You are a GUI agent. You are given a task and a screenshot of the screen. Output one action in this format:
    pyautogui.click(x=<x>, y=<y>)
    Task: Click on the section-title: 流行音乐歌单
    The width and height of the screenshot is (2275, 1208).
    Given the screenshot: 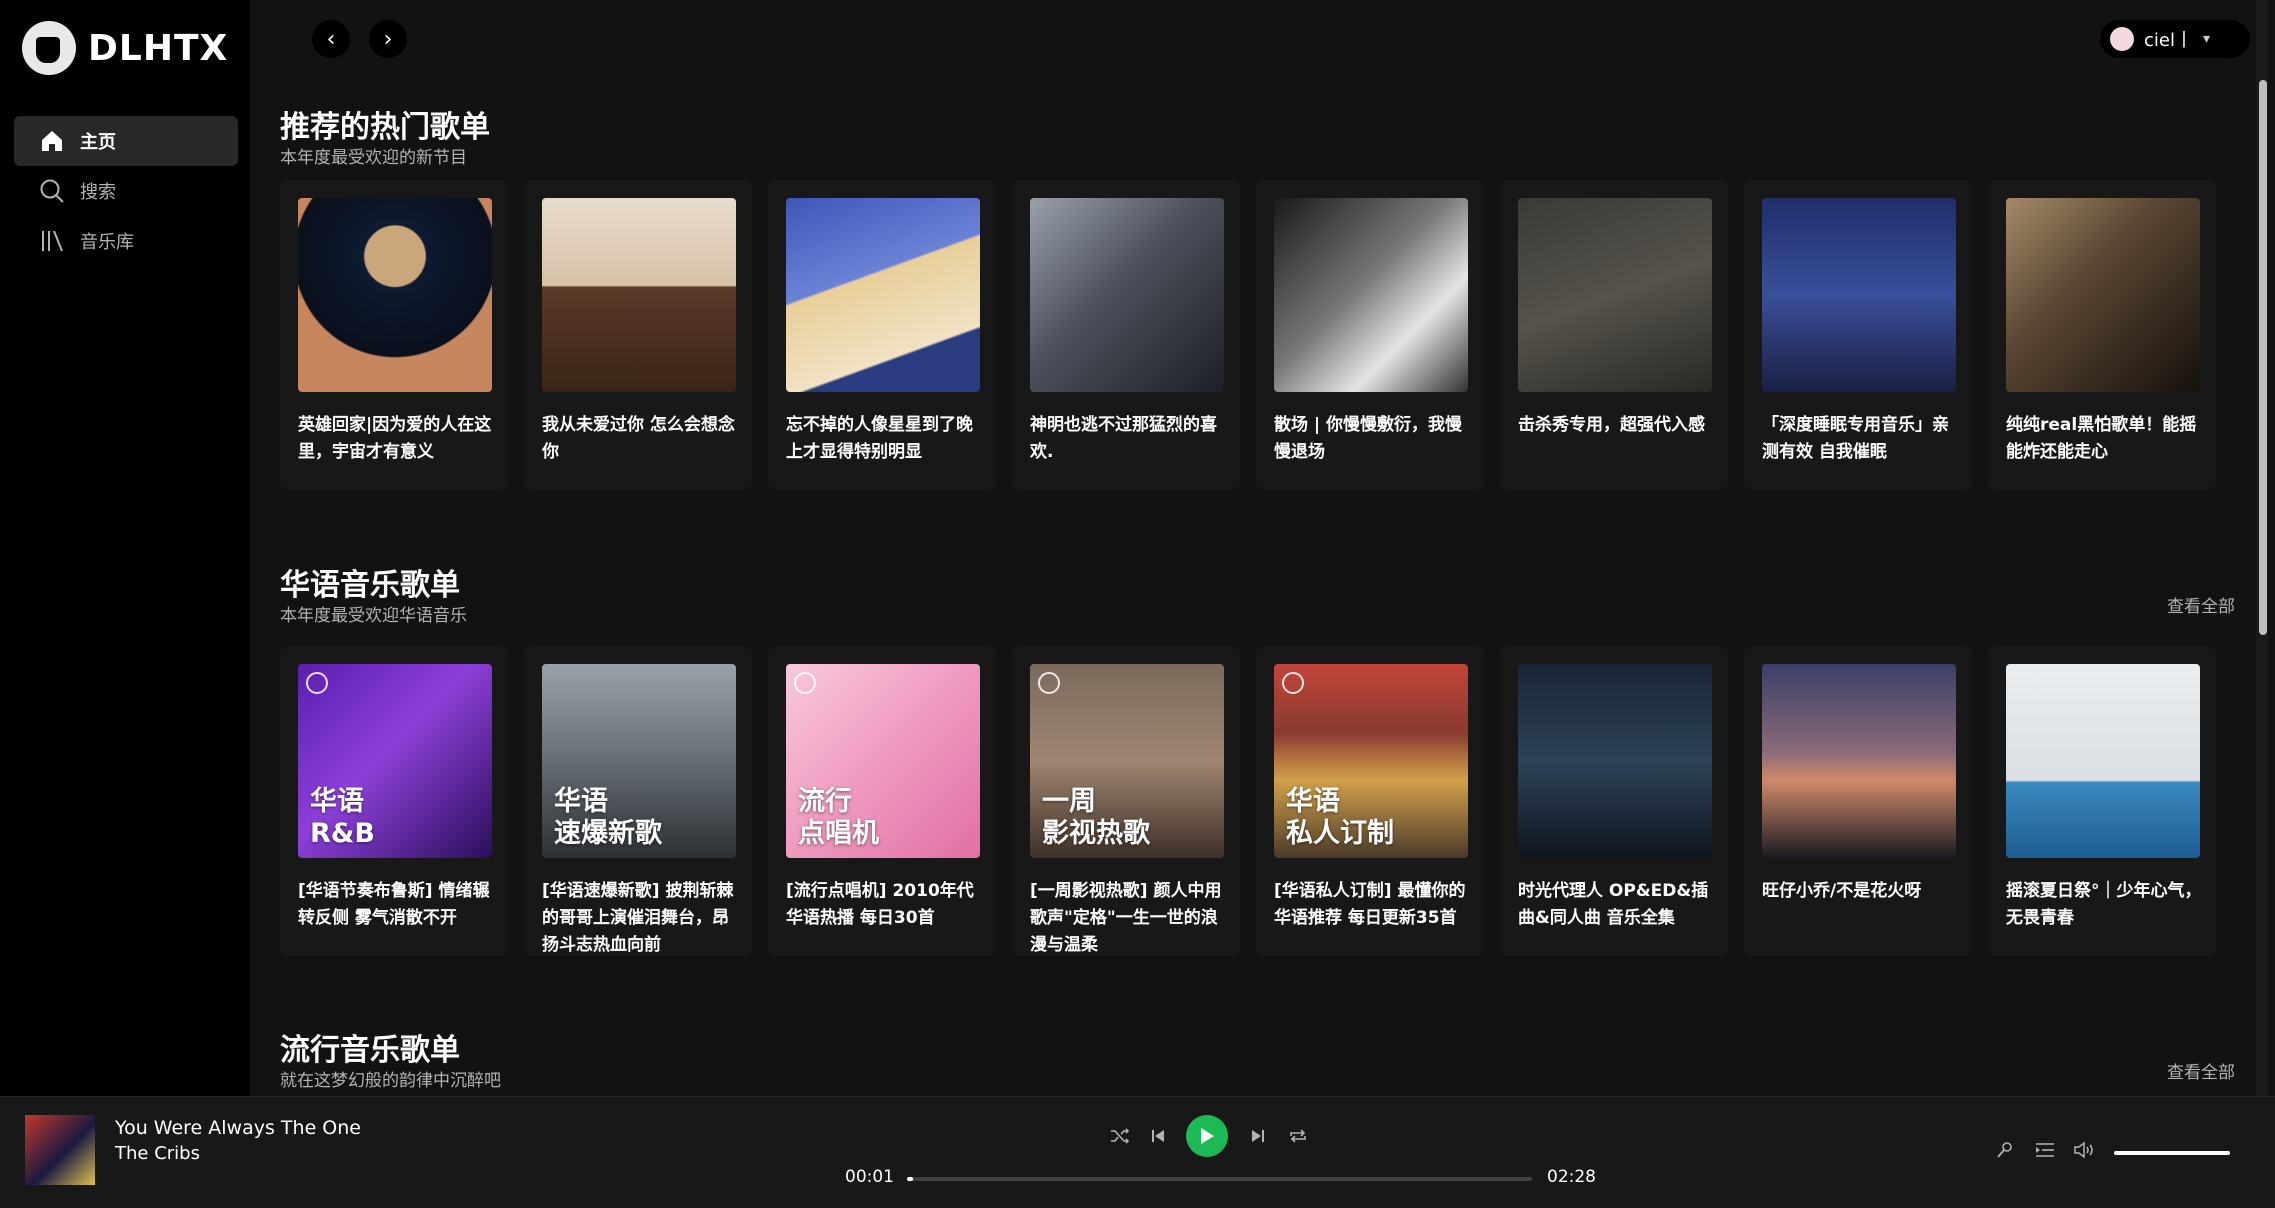 What is the action you would take?
    pyautogui.click(x=370, y=1050)
    